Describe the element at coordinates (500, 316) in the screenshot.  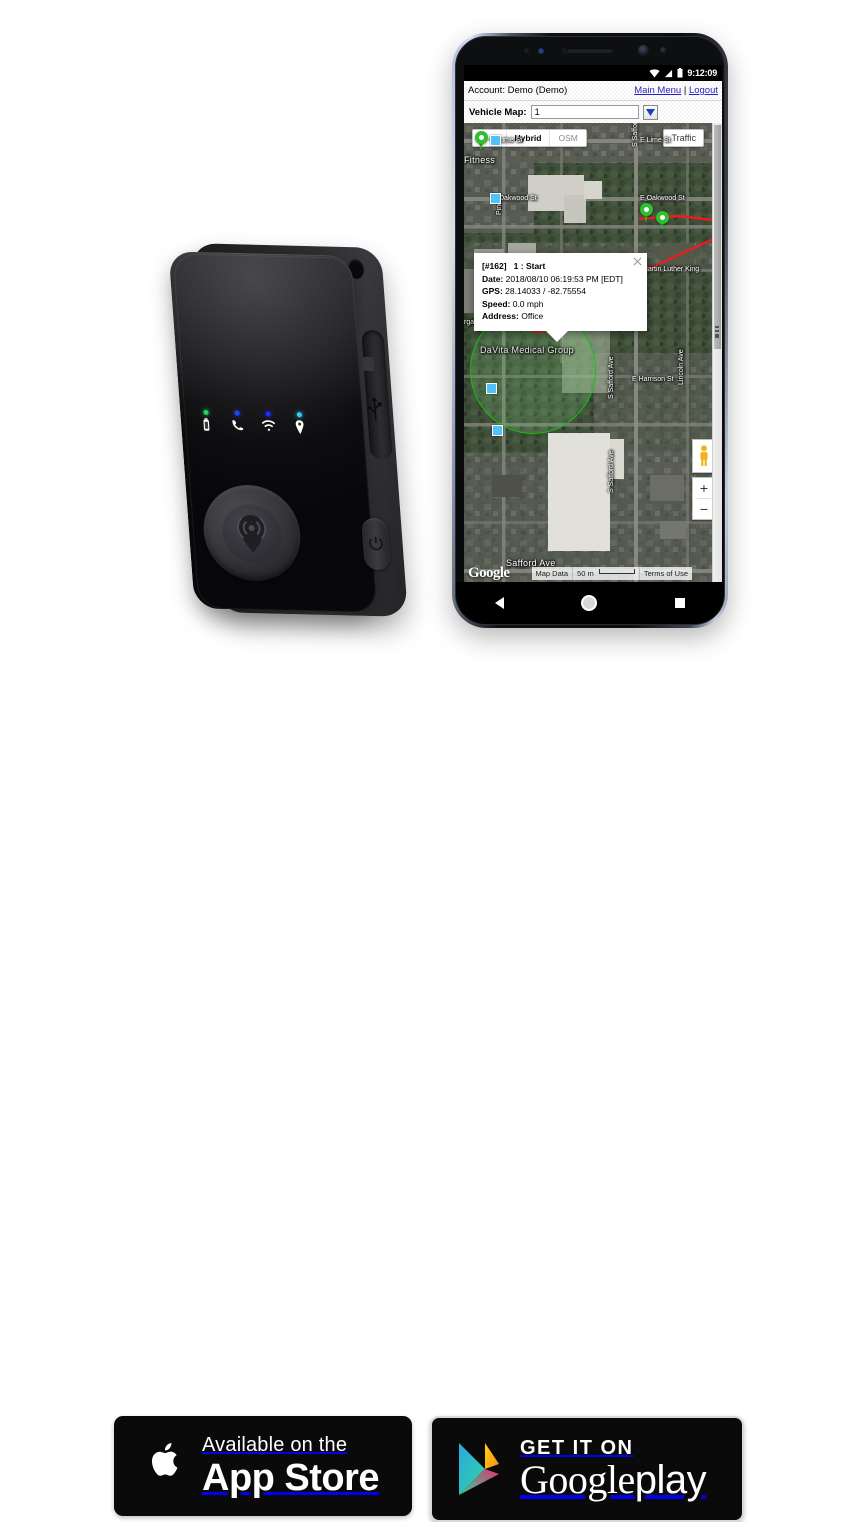
I see `address-label: Address:` at that location.